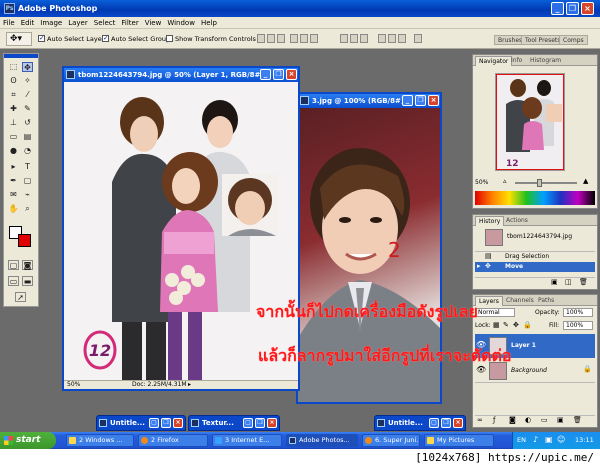 The image size is (600, 469). What do you see at coordinates (521, 440) in the screenshot?
I see `language-indicator: EN` at bounding box center [521, 440].